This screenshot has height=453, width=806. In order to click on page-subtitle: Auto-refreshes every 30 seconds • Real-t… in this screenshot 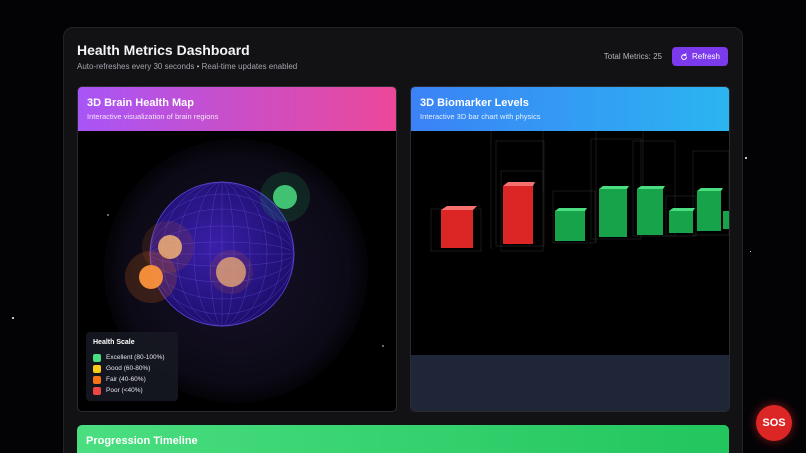, I will do `click(187, 66)`.